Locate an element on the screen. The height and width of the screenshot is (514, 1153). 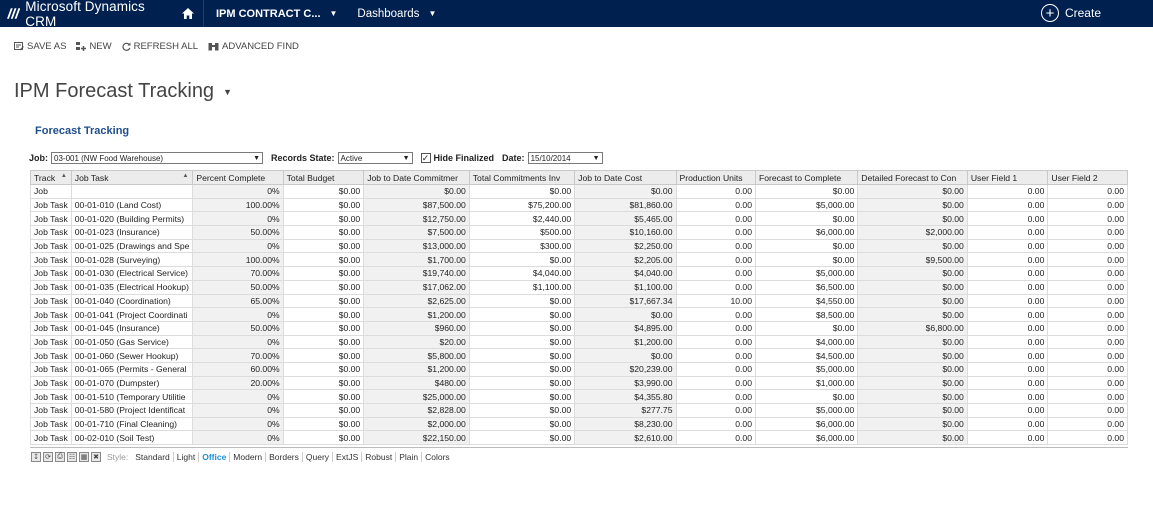
table-cell: $1,000.00 is located at coordinates (806, 383).